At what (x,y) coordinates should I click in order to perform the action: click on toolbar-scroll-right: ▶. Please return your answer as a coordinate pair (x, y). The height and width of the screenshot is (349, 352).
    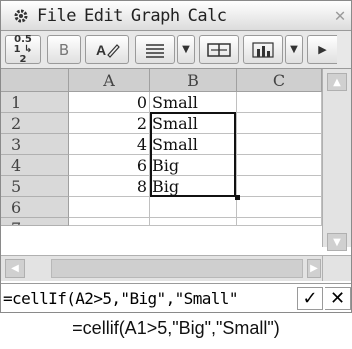
    Looking at the image, I should click on (322, 49).